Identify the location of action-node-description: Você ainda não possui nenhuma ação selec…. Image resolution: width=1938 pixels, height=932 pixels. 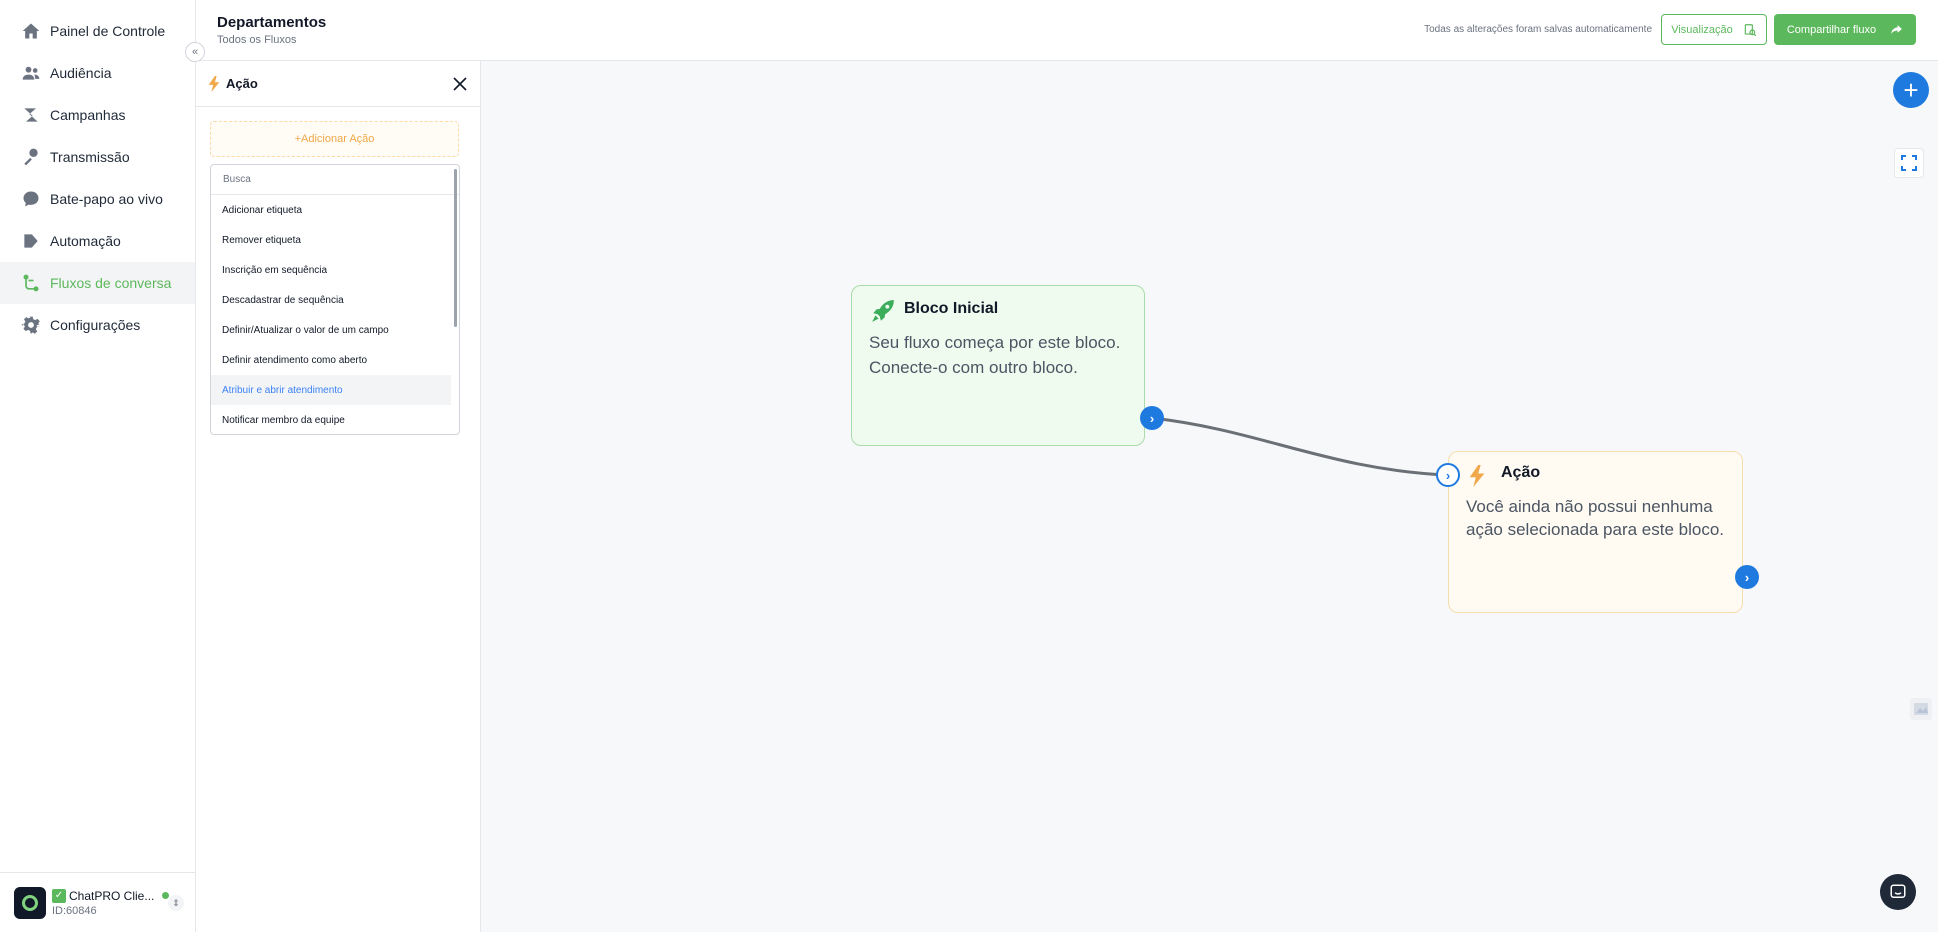
(1595, 518).